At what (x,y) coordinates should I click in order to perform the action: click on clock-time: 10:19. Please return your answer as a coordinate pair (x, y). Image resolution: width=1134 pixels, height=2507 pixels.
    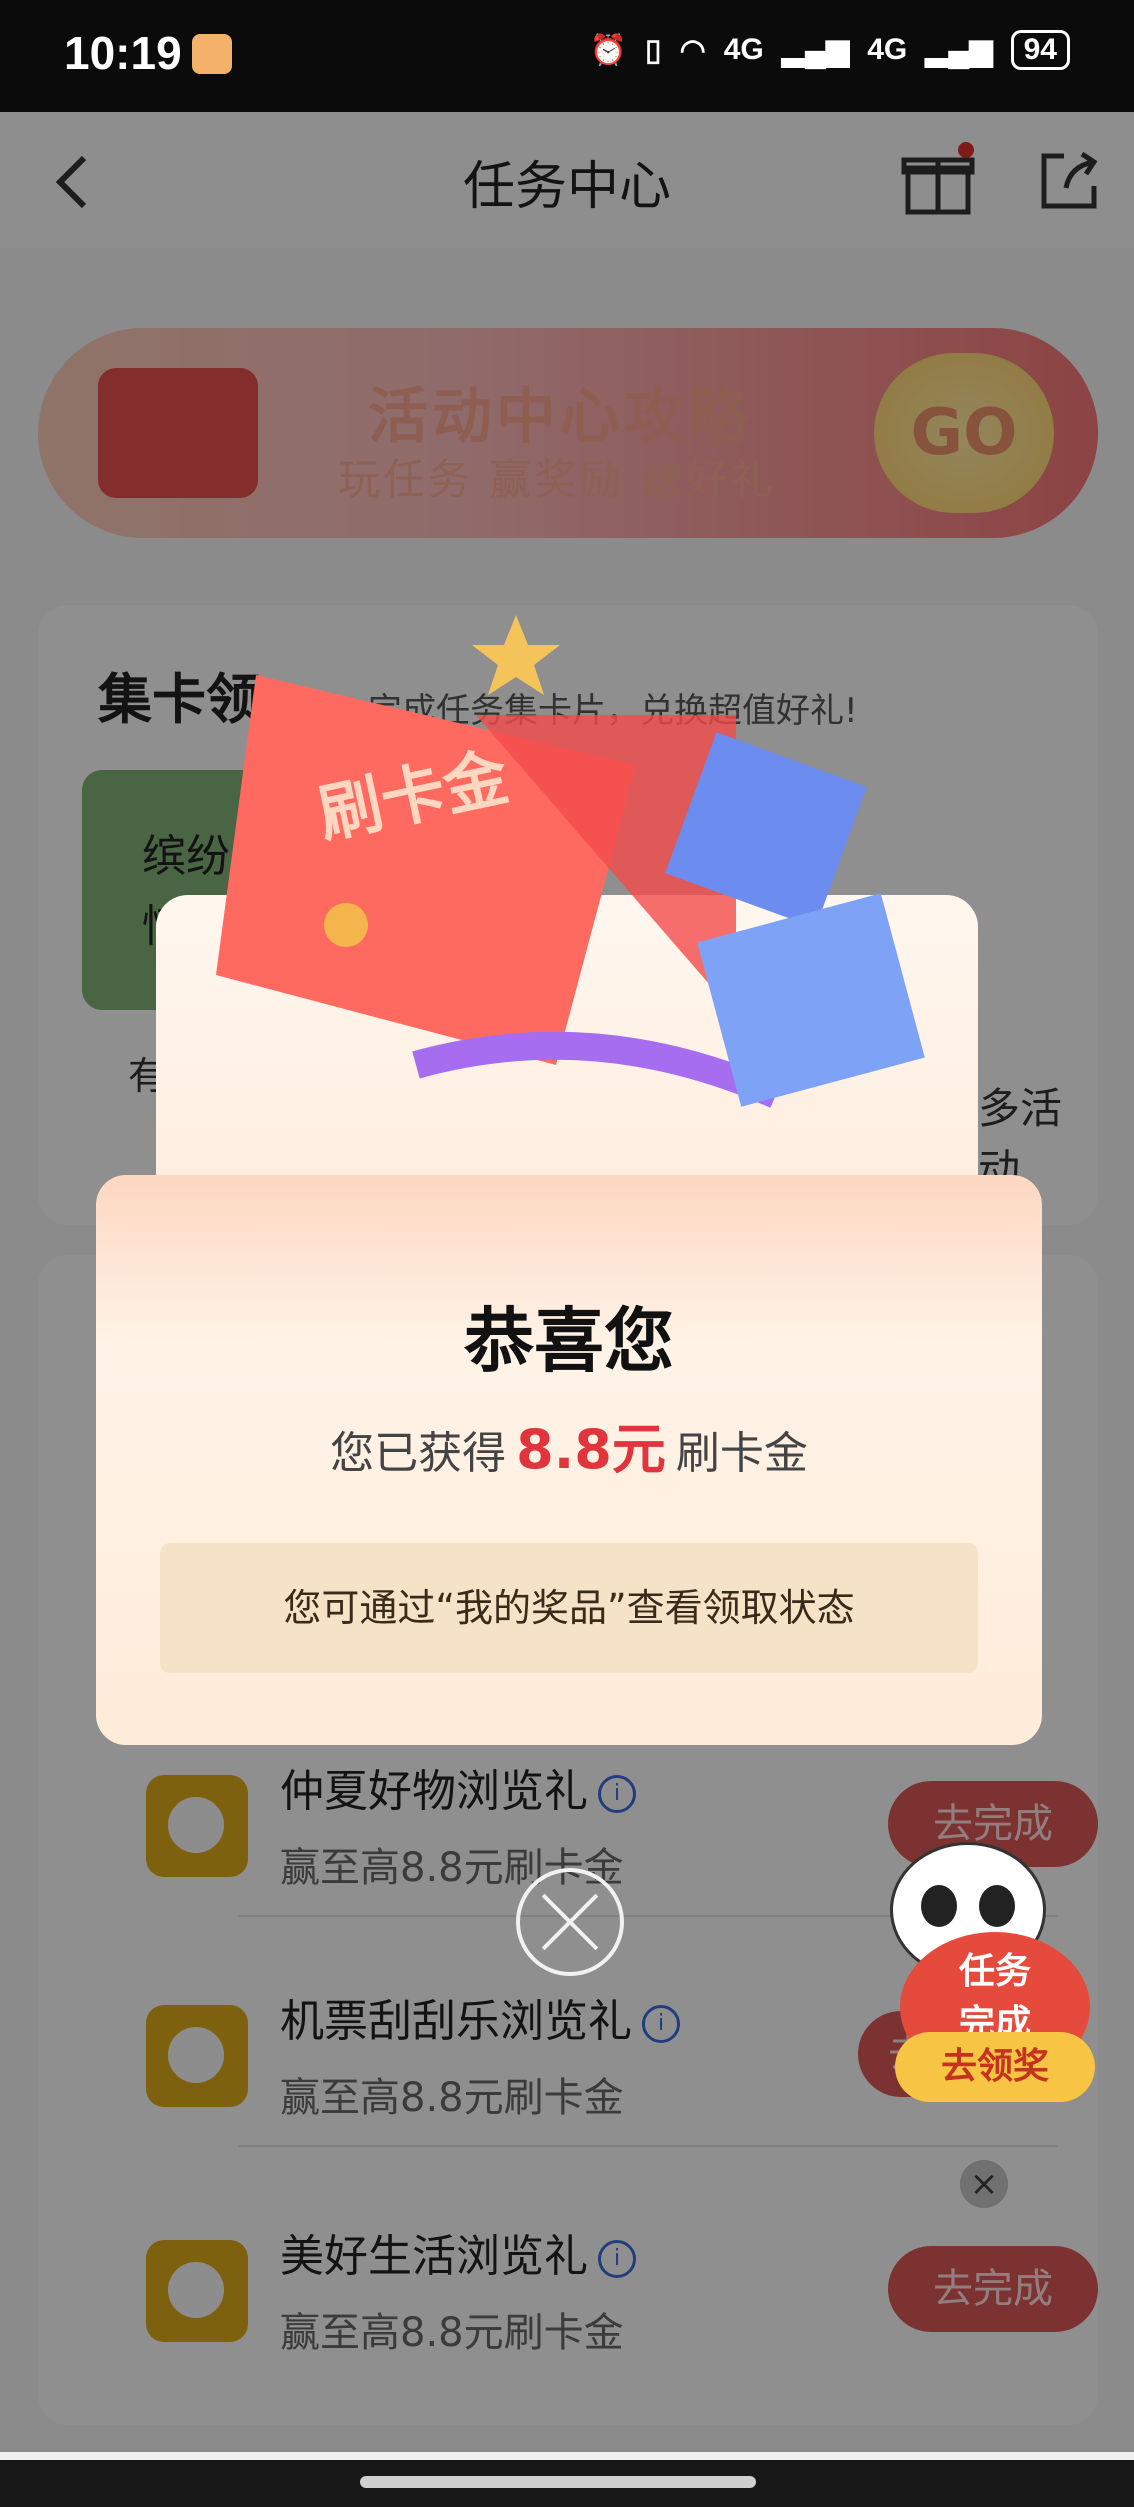
    Looking at the image, I should click on (123, 53).